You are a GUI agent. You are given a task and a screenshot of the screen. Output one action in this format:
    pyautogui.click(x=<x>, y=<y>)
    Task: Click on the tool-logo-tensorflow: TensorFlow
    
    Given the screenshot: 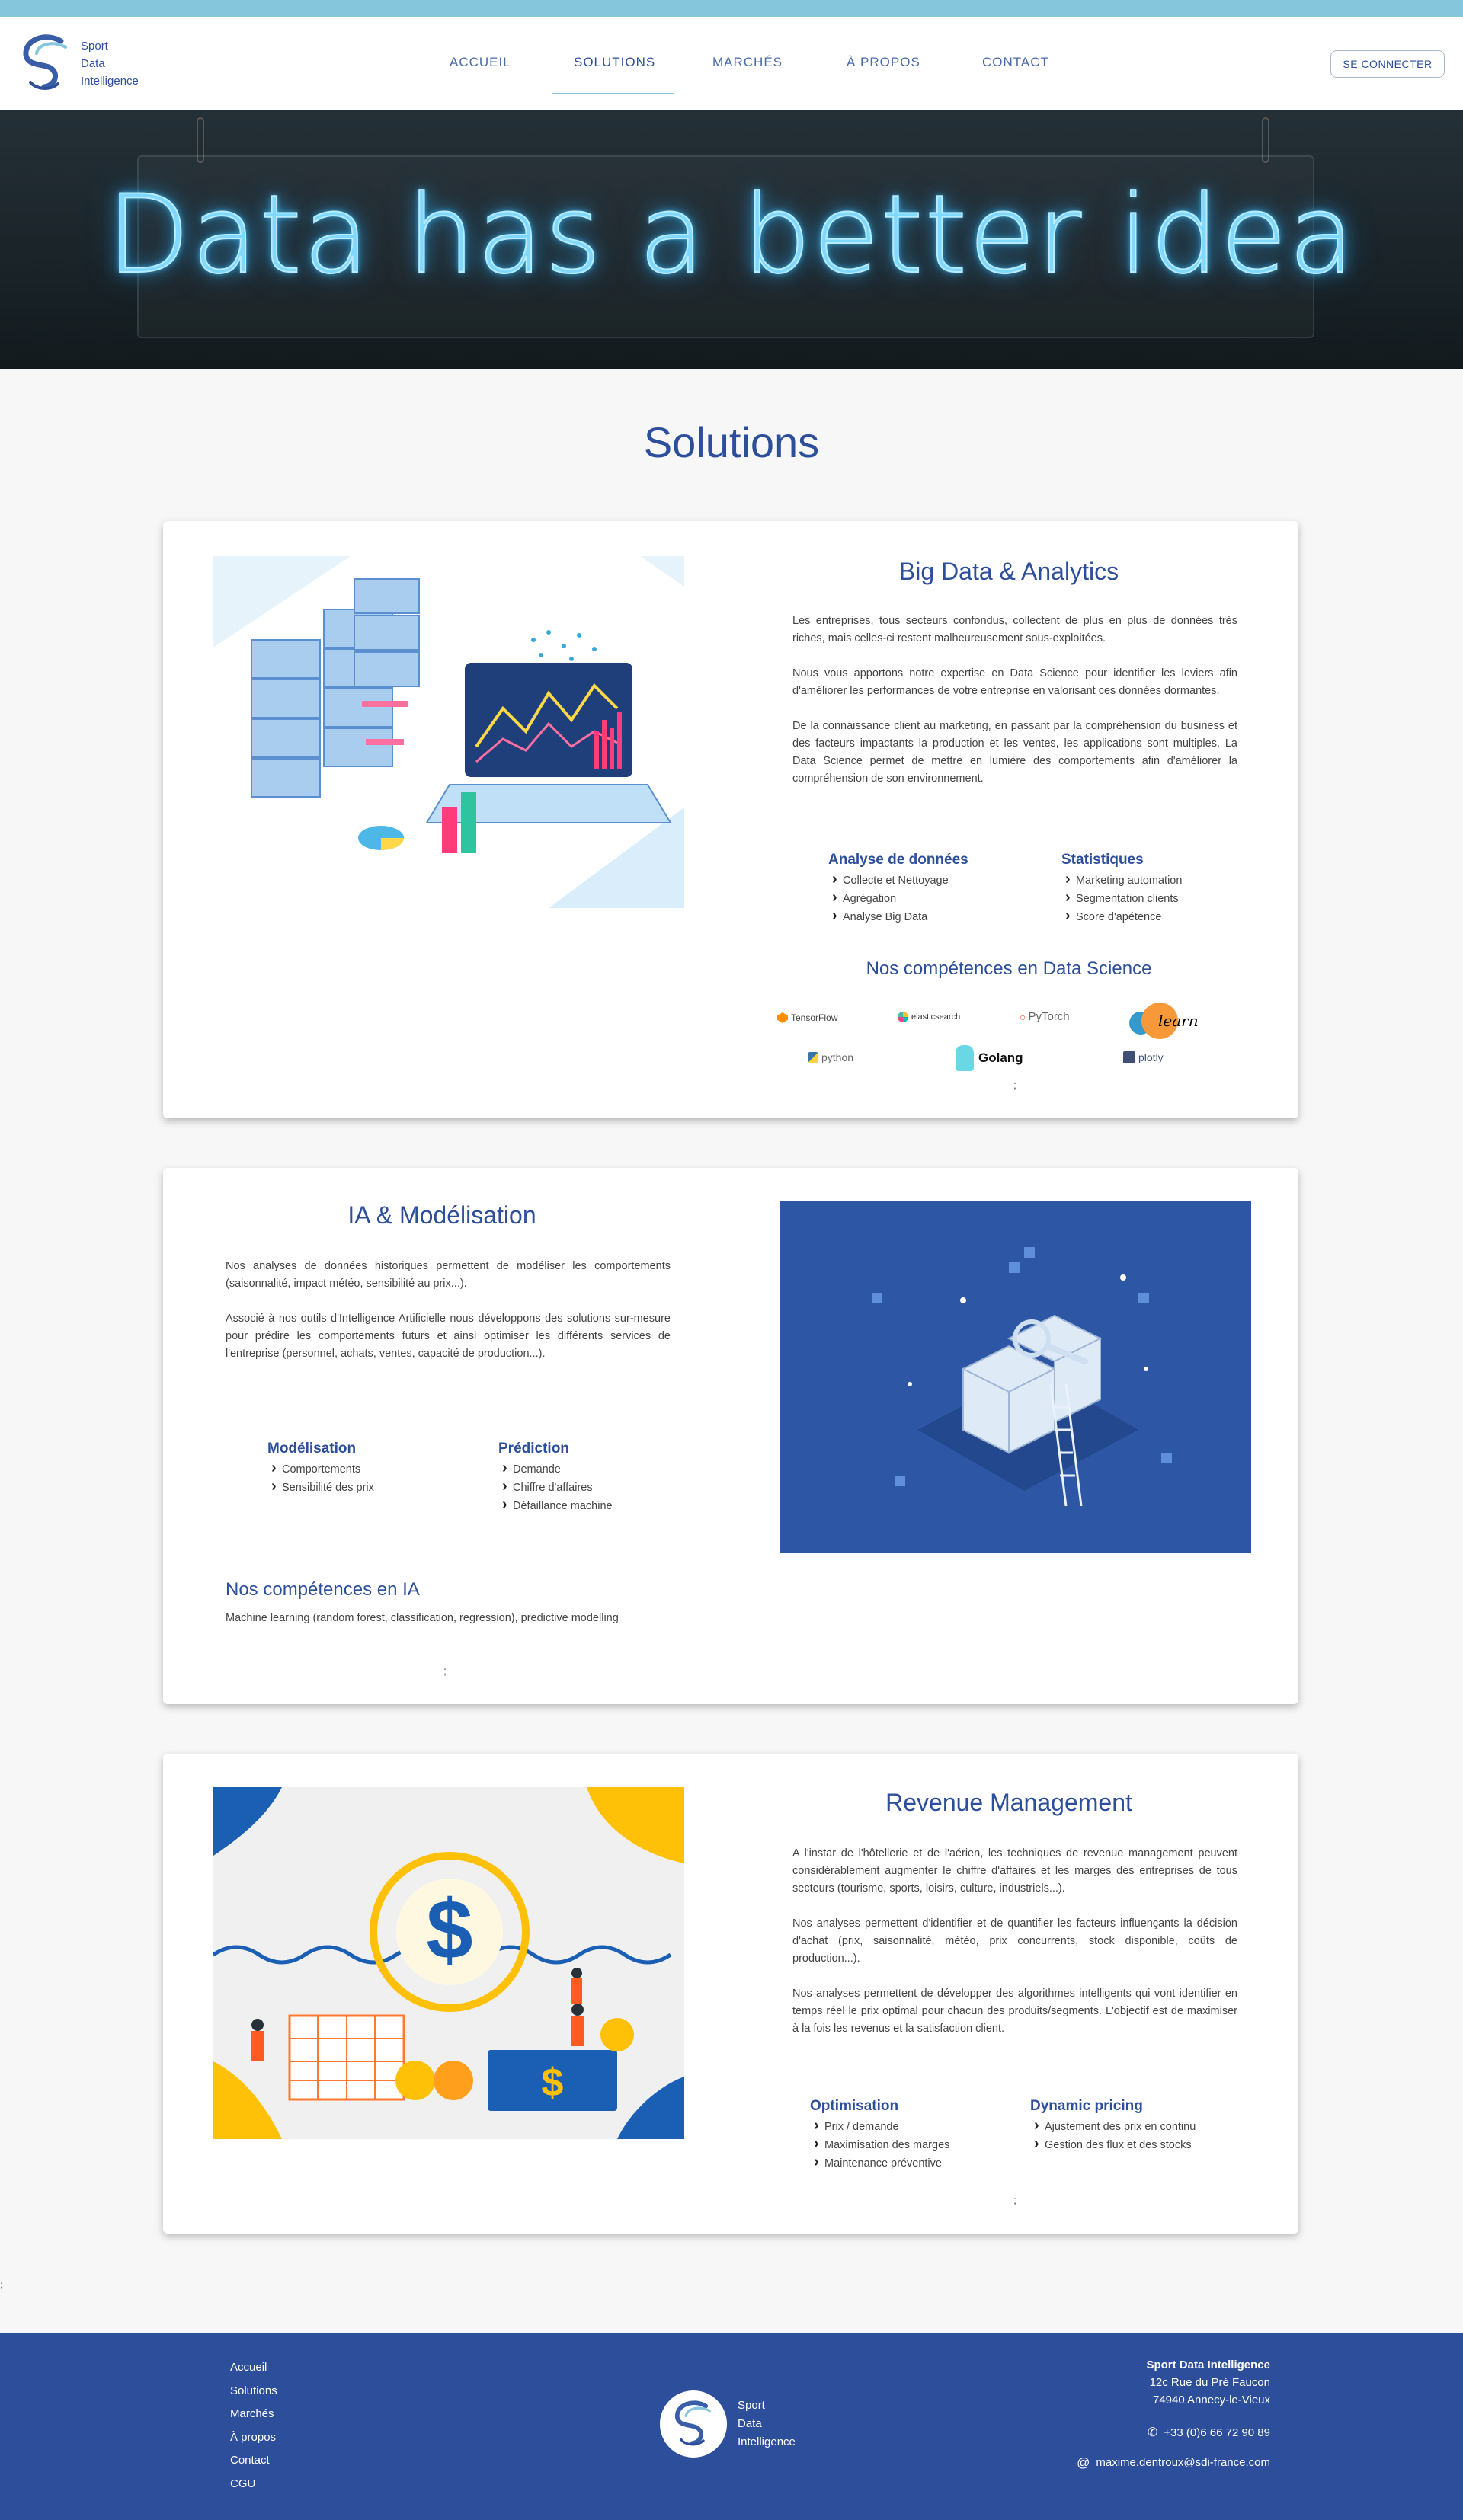 What is the action you would take?
    pyautogui.click(x=807, y=1017)
    